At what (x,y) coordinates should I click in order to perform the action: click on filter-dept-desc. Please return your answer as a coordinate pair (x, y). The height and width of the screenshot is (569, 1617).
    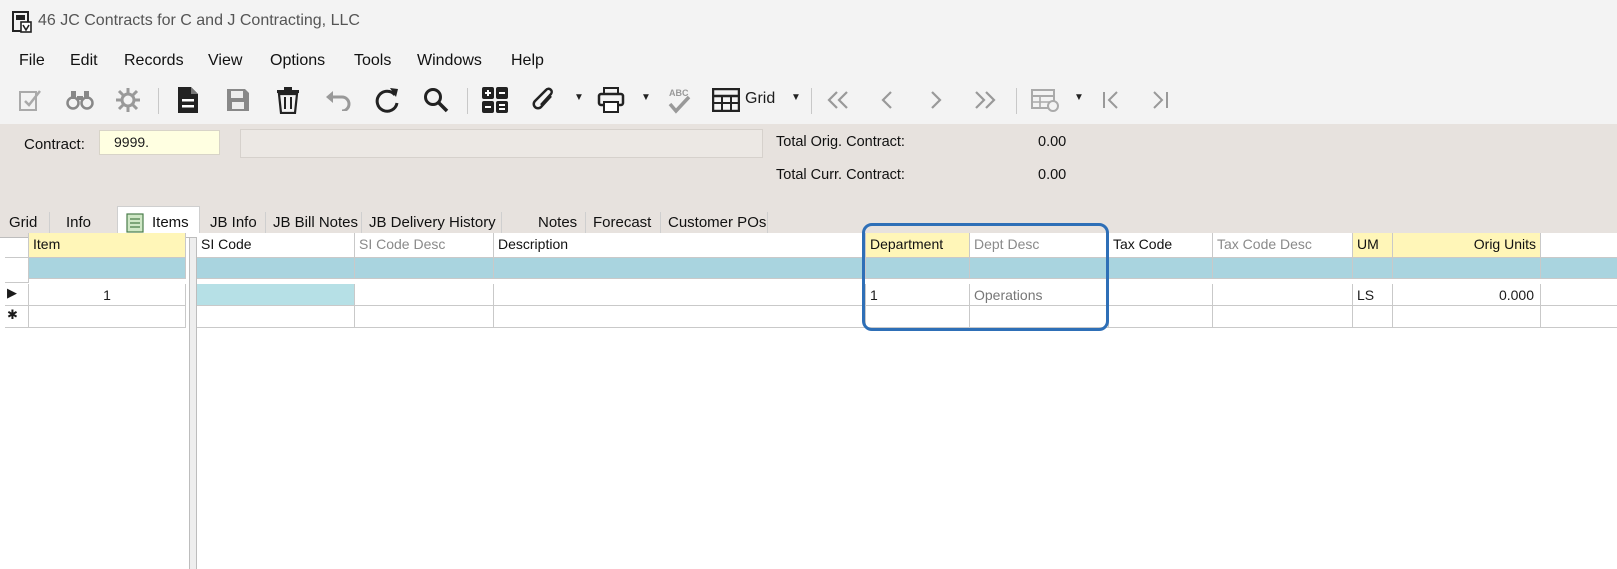
    Looking at the image, I should click on (1039, 268).